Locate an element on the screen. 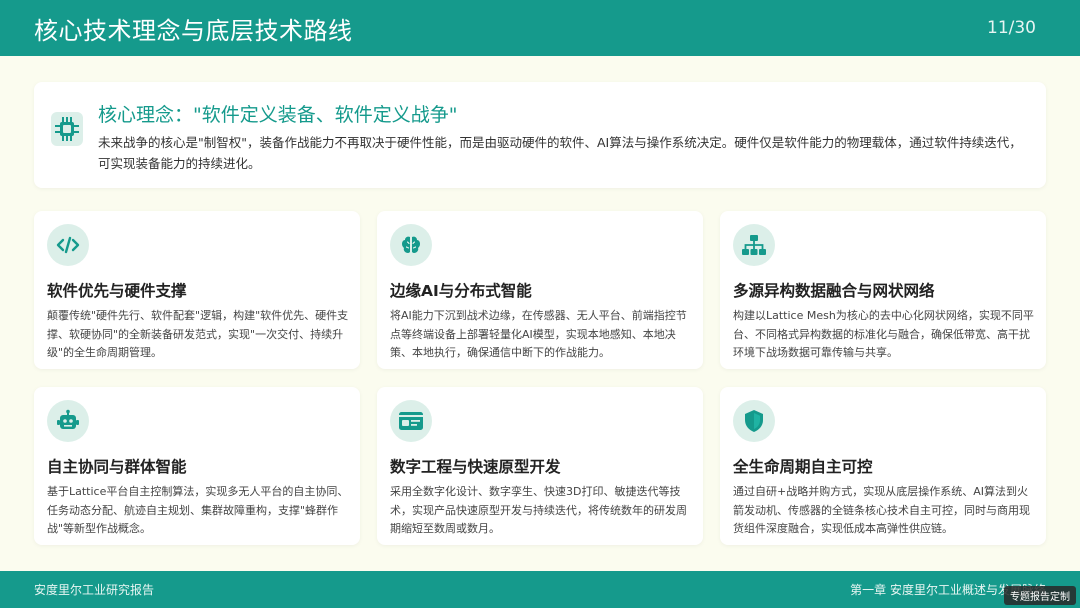 The image size is (1080, 608). card-title: 软件优先与硬件支撑 is located at coordinates (117, 291).